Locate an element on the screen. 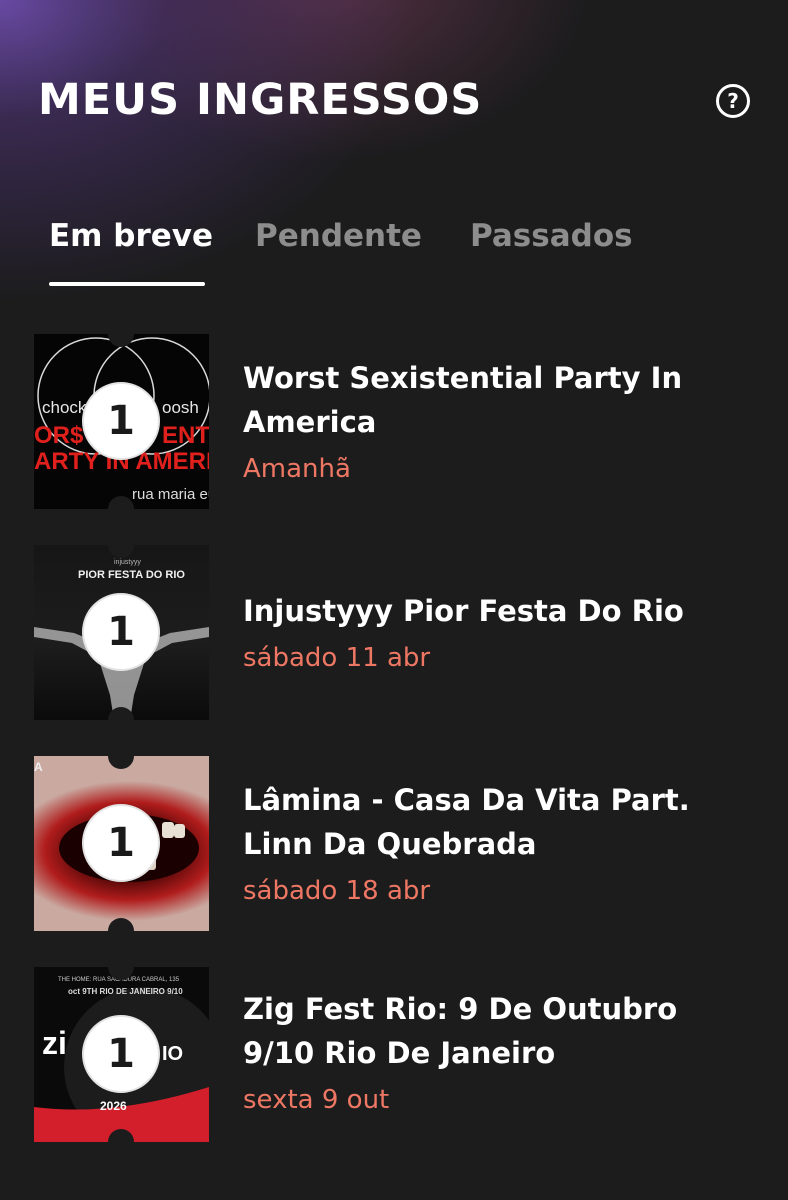 This screenshot has width=788, height=1200. event-date: Amanhã is located at coordinates (297, 469).